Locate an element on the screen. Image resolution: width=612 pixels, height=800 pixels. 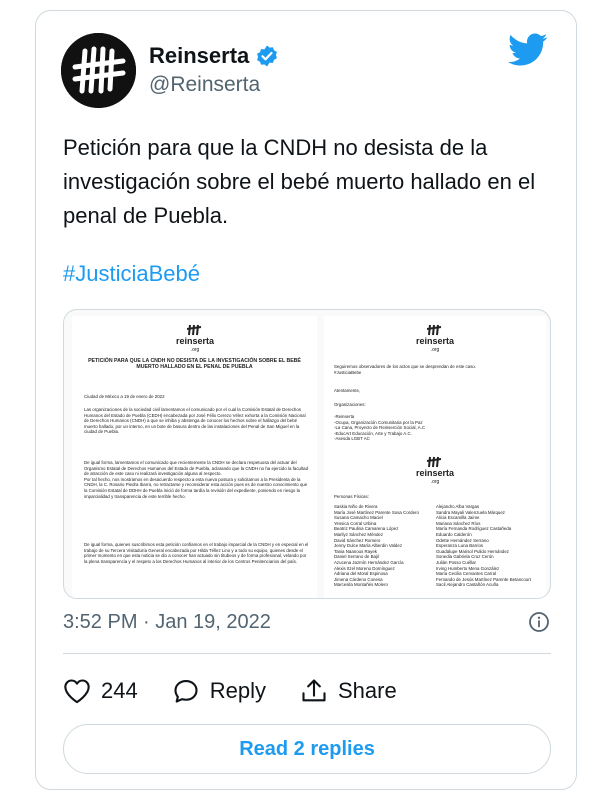
author-name: Reinserta is located at coordinates (199, 56).